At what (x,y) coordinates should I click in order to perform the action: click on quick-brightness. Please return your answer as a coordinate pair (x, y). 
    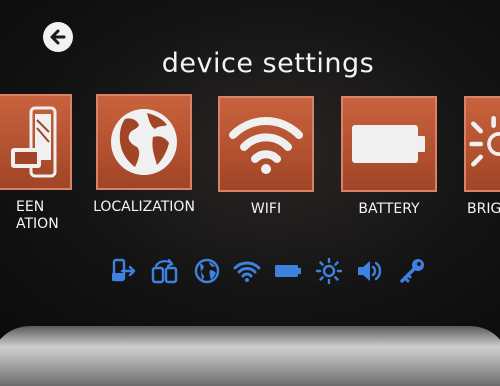
    Looking at the image, I should click on (329, 271).